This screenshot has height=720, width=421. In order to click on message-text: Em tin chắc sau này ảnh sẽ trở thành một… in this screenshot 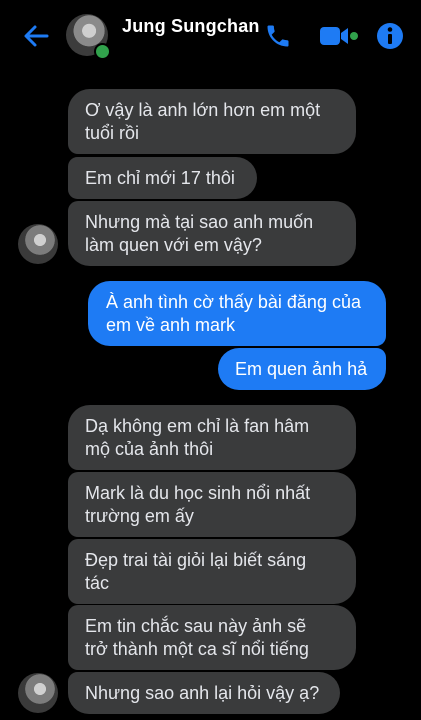, I will do `click(197, 637)`.